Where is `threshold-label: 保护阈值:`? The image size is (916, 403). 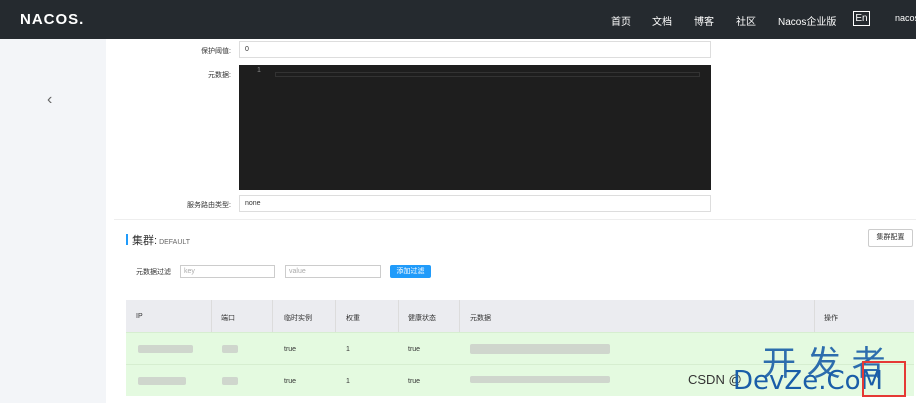 threshold-label: 保护阈值: is located at coordinates (216, 51).